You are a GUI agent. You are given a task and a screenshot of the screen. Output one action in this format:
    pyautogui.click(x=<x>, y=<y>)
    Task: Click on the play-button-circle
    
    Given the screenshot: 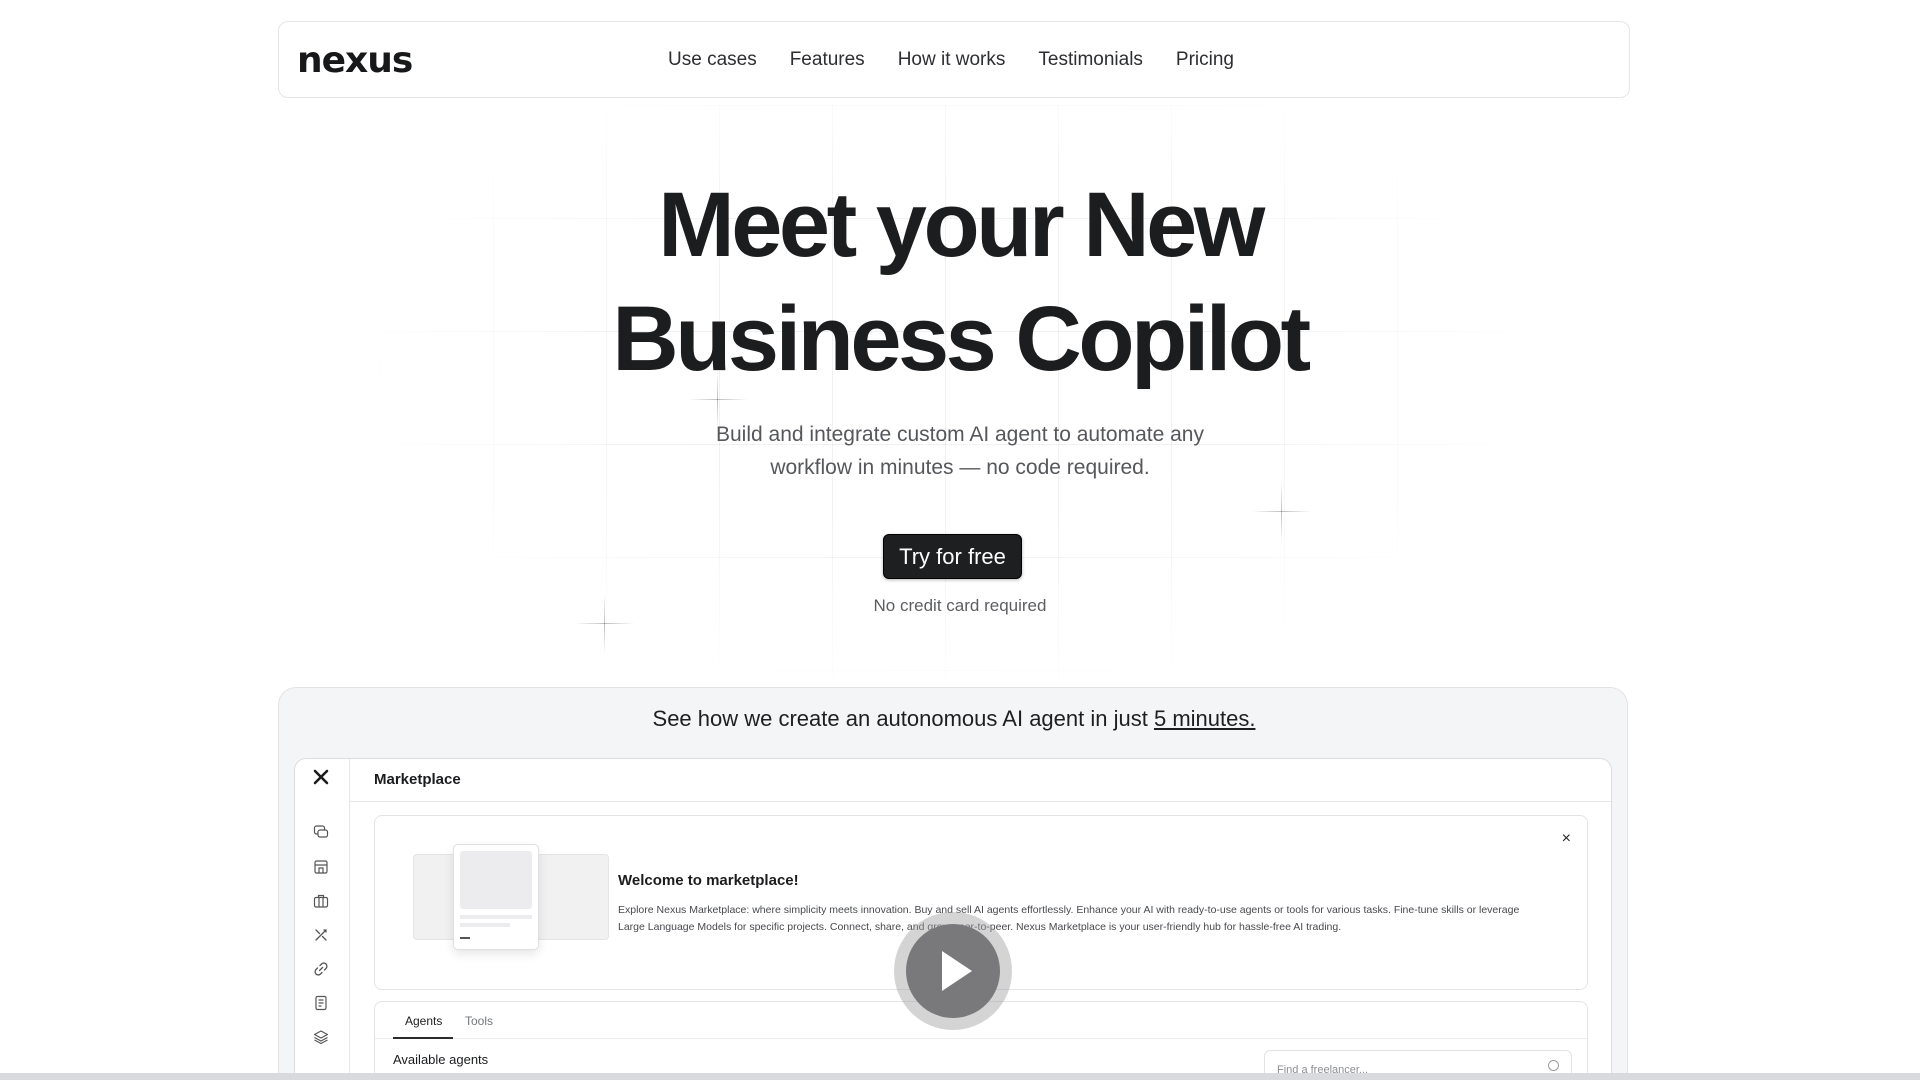 What is the action you would take?
    pyautogui.click(x=953, y=971)
    